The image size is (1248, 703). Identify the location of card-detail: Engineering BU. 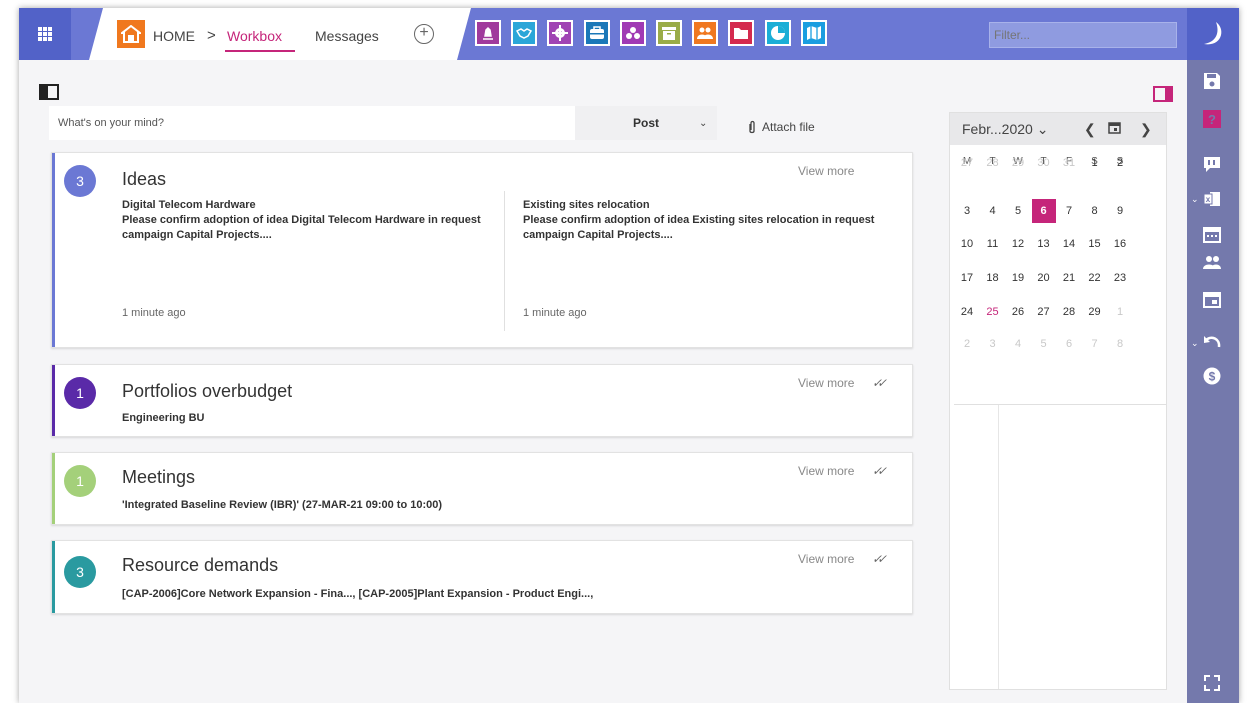
(163, 418).